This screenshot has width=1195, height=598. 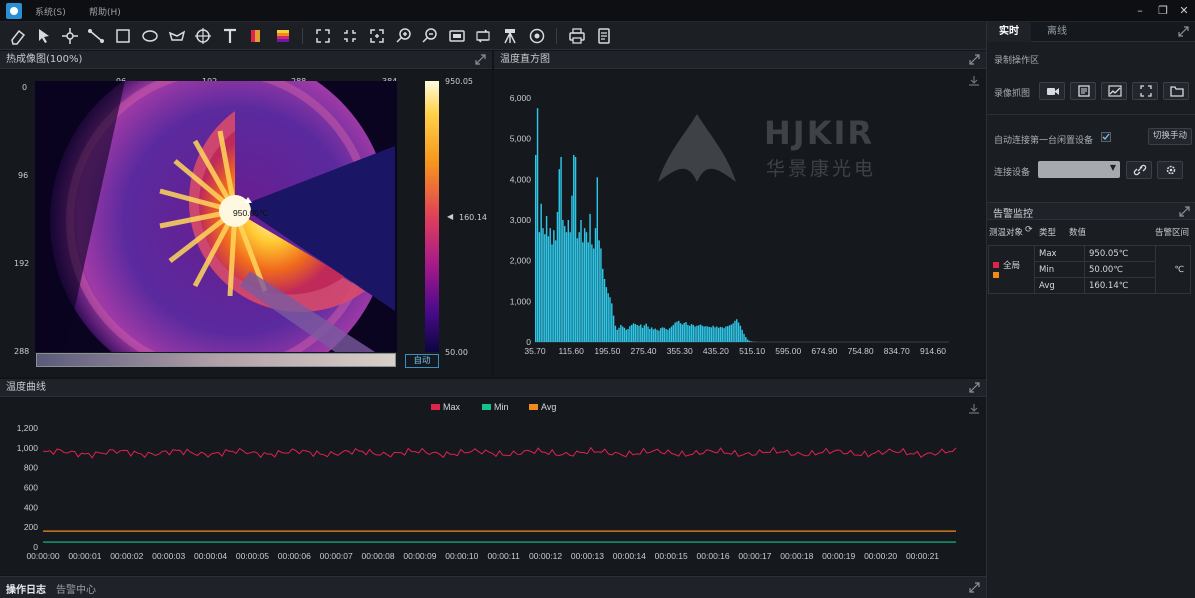 What do you see at coordinates (294, 556) in the screenshot?
I see `x-tick-label: 00:00:06` at bounding box center [294, 556].